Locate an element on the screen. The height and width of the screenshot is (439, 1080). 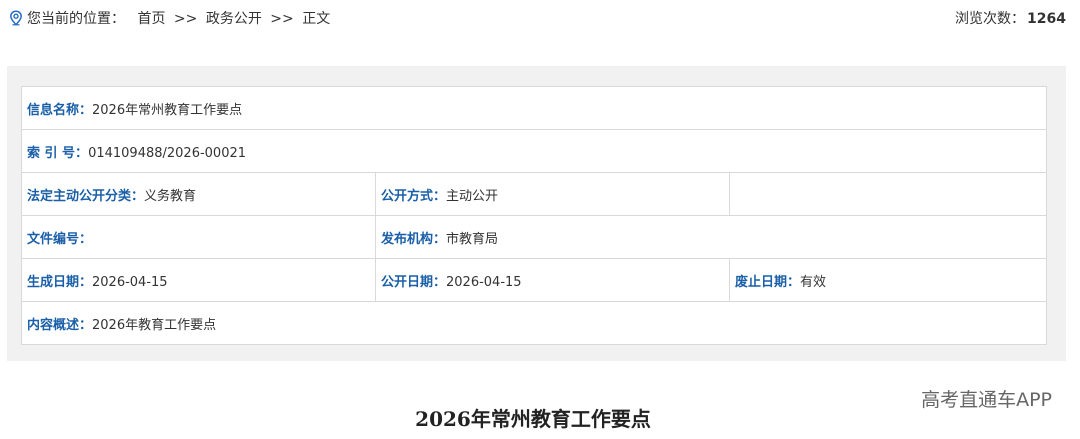
info-summary-cell: 内容概述：2026年教育工作要点 is located at coordinates (534, 323).